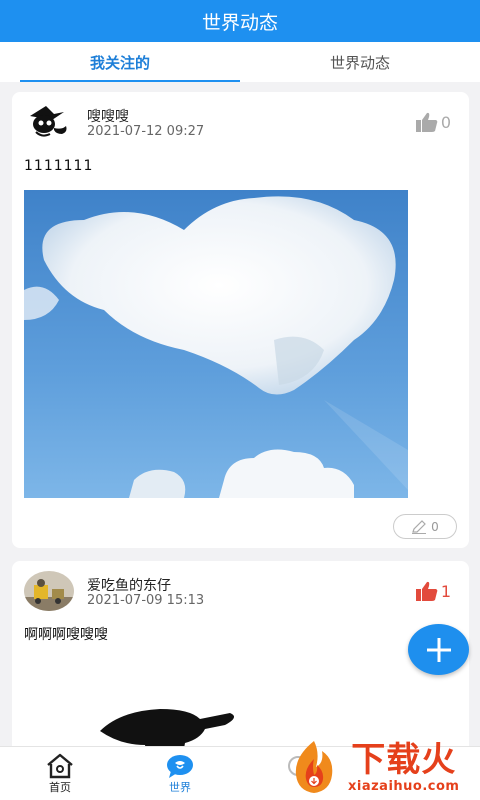  I want to click on app-title-bar: 世界动态, so click(240, 21).